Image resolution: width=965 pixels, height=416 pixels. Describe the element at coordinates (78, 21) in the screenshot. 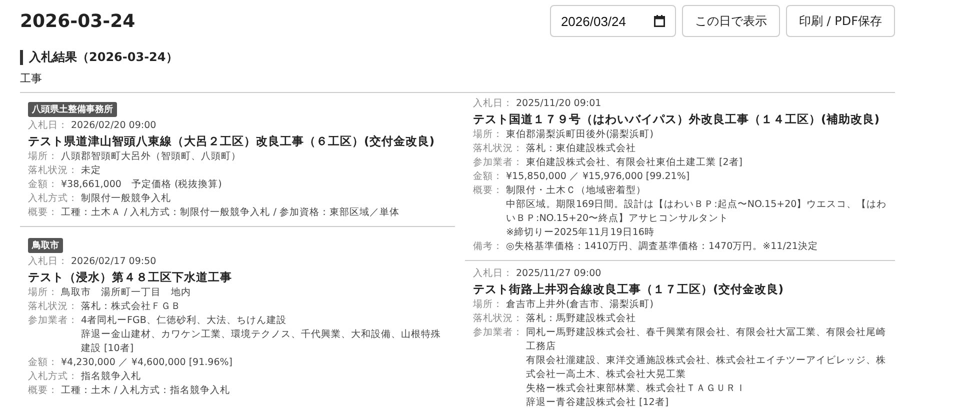

I see `page-title: 2026-03-24` at that location.